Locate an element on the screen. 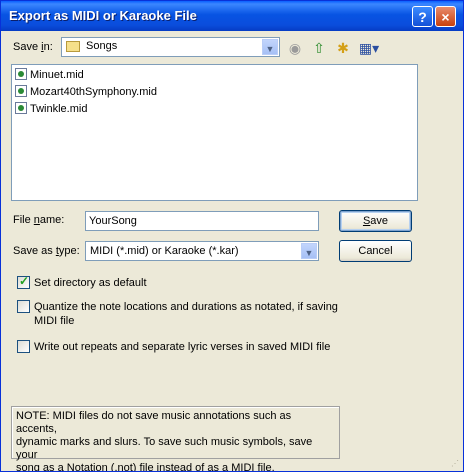 This screenshot has width=464, height=472. save-as-type-label: Save as type: is located at coordinates (46, 251).